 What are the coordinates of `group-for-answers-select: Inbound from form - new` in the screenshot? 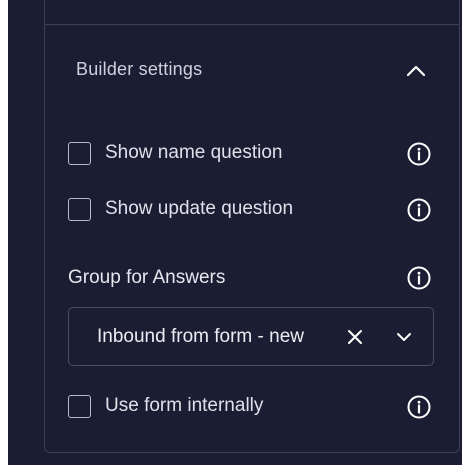 It's located at (251, 336).